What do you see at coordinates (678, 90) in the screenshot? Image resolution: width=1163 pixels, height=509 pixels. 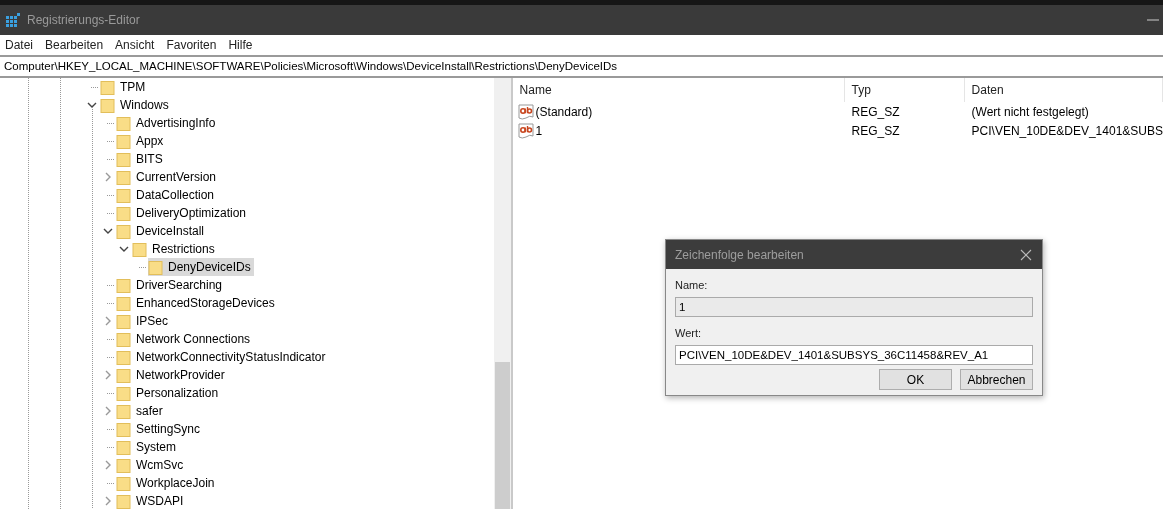 I see `column-header: Name` at bounding box center [678, 90].